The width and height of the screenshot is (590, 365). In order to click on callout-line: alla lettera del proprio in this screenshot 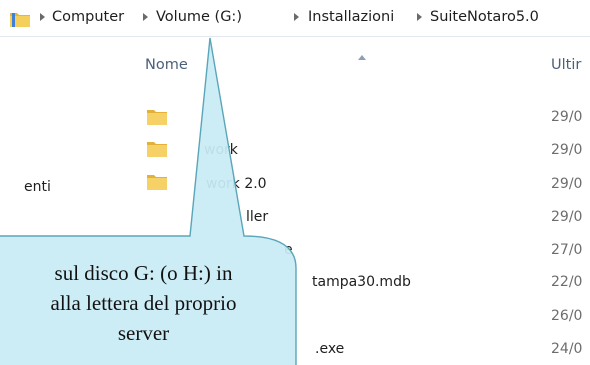, I will do `click(143, 303)`.